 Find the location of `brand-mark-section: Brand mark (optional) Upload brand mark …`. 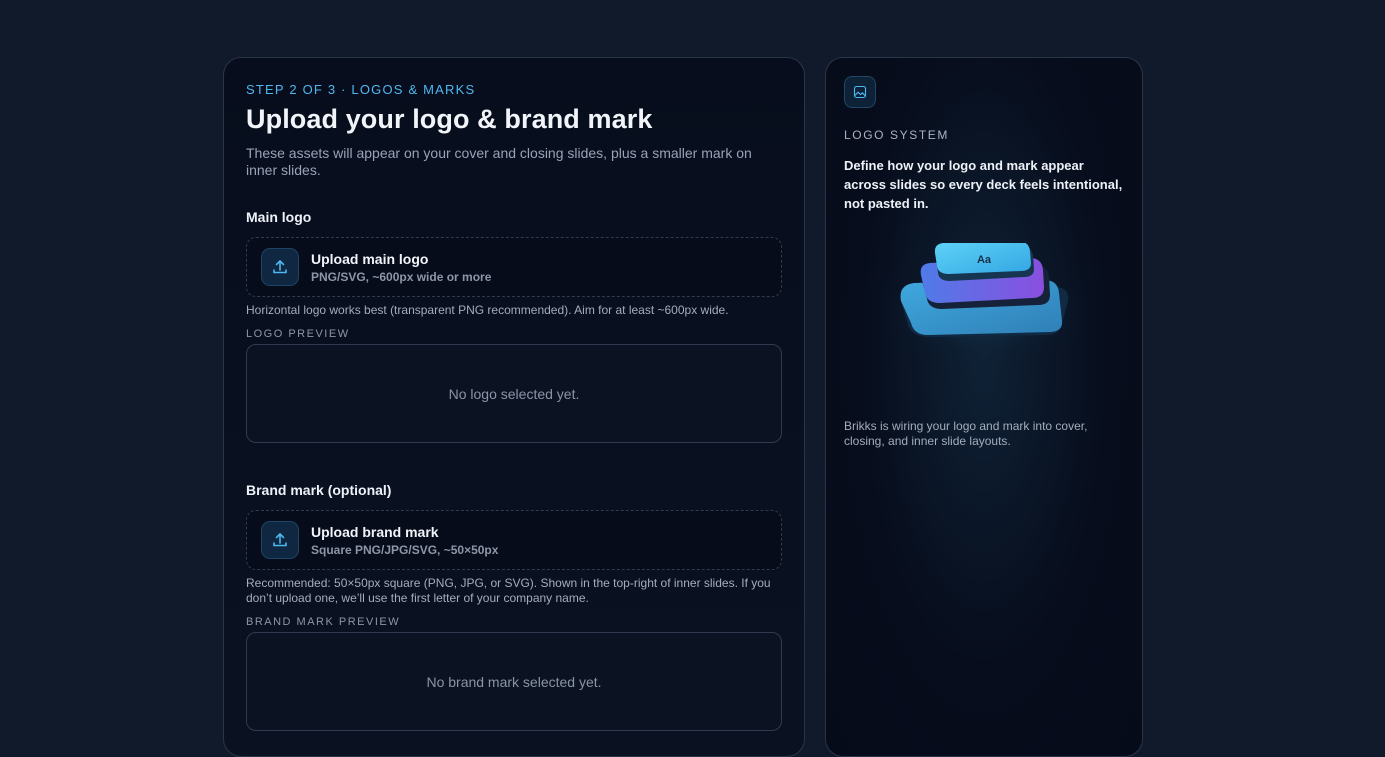

brand-mark-section: Brand mark (optional) Upload brand mark … is located at coordinates (514, 606).